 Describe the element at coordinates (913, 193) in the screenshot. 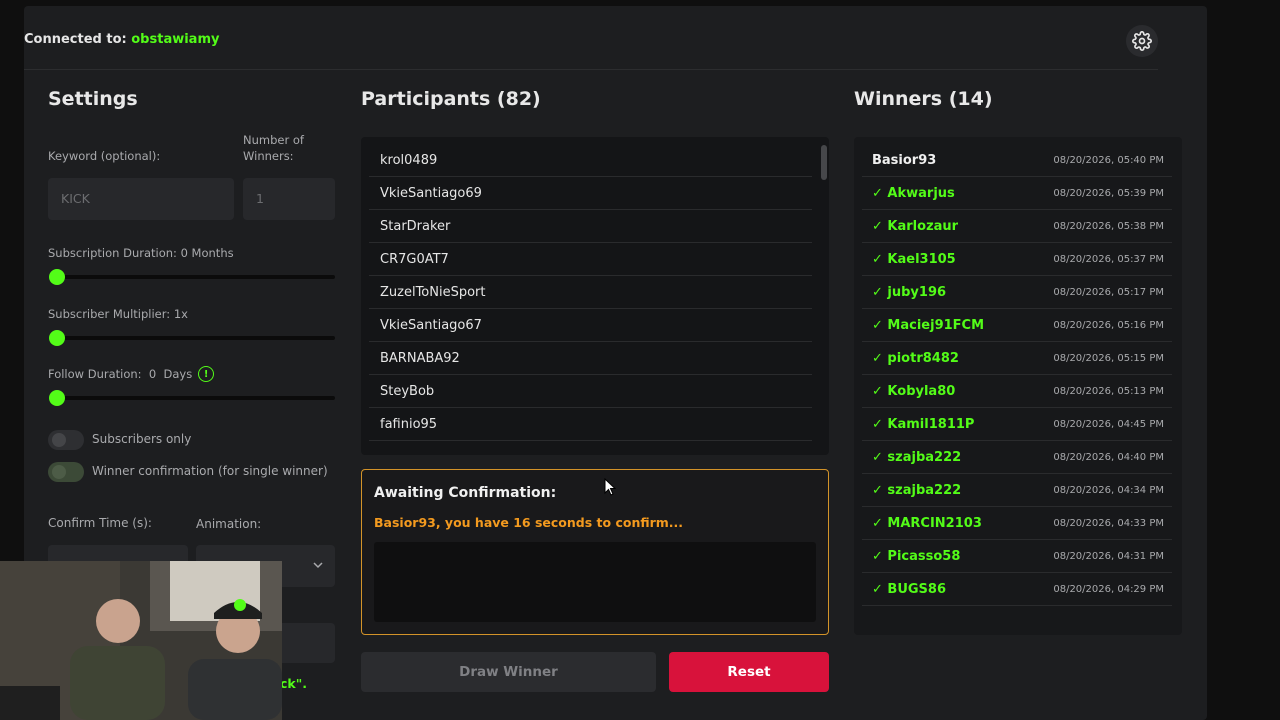

I see `winner-name: ✓ Akwarjus` at that location.